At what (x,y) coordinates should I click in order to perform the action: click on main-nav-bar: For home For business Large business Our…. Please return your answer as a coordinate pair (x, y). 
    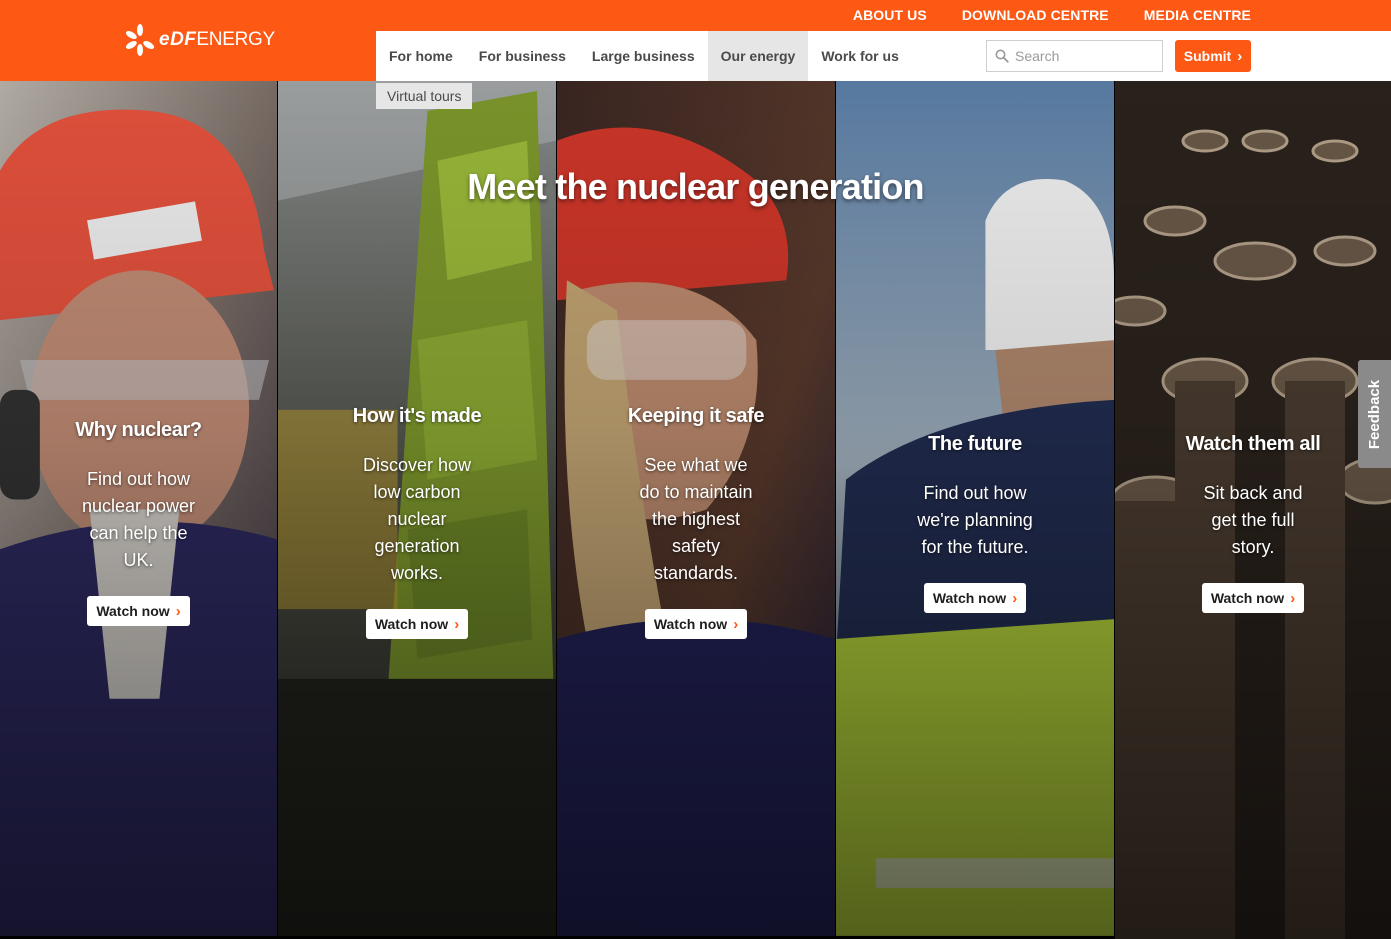
    Looking at the image, I should click on (883, 56).